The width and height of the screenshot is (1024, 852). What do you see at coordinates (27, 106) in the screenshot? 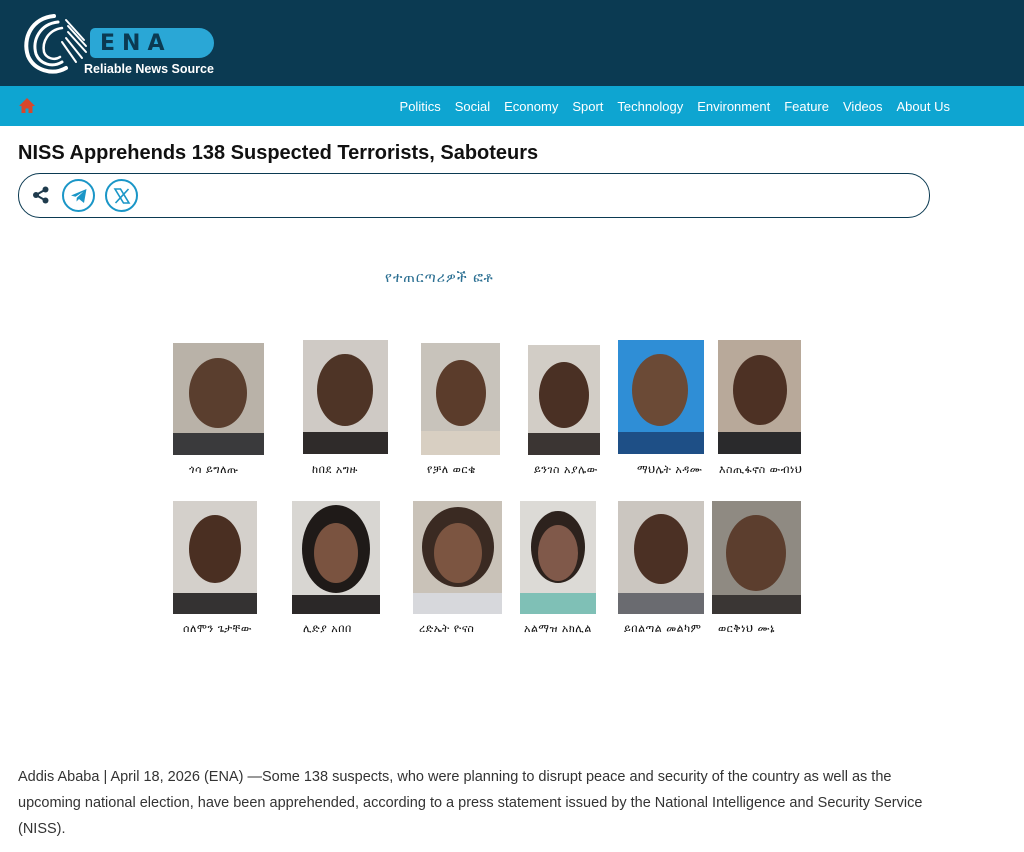
I see `home-icon` at bounding box center [27, 106].